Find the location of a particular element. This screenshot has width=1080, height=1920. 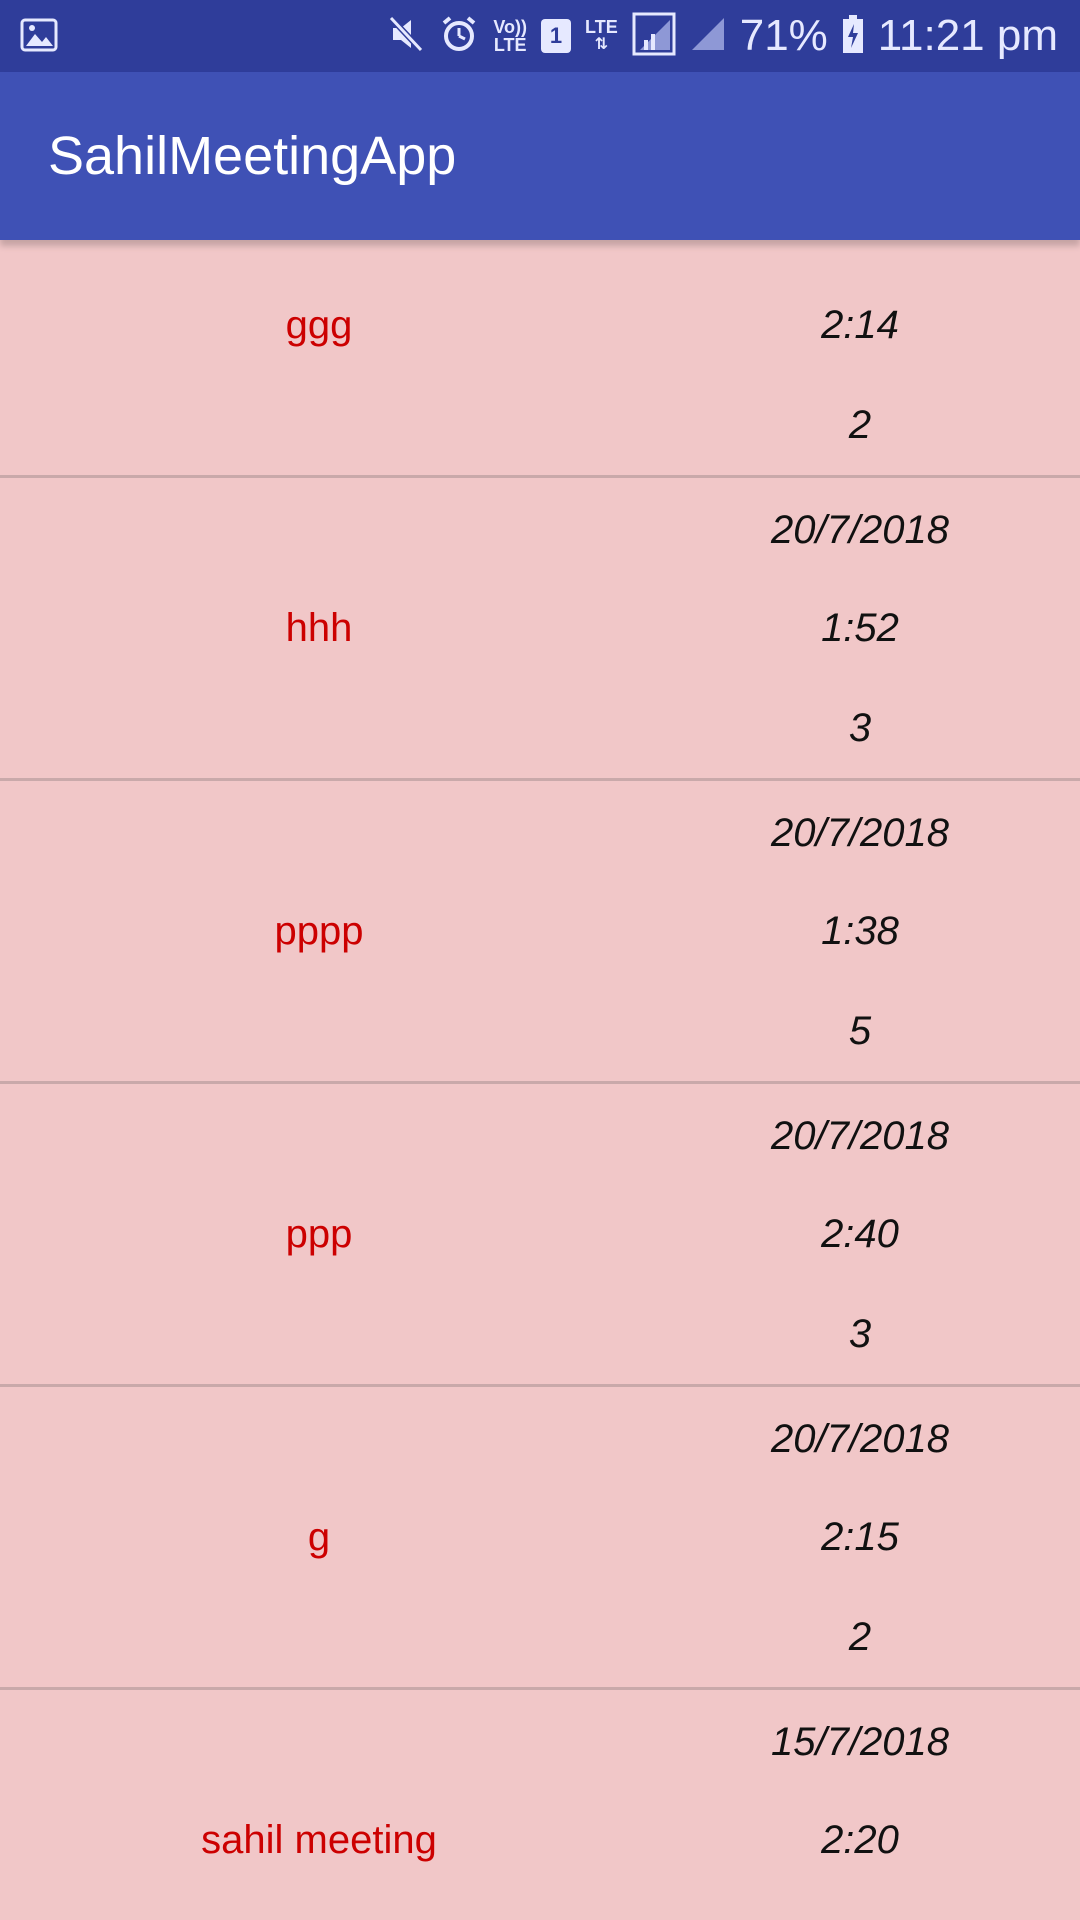

meeting-title: ggg is located at coordinates (319, 324).